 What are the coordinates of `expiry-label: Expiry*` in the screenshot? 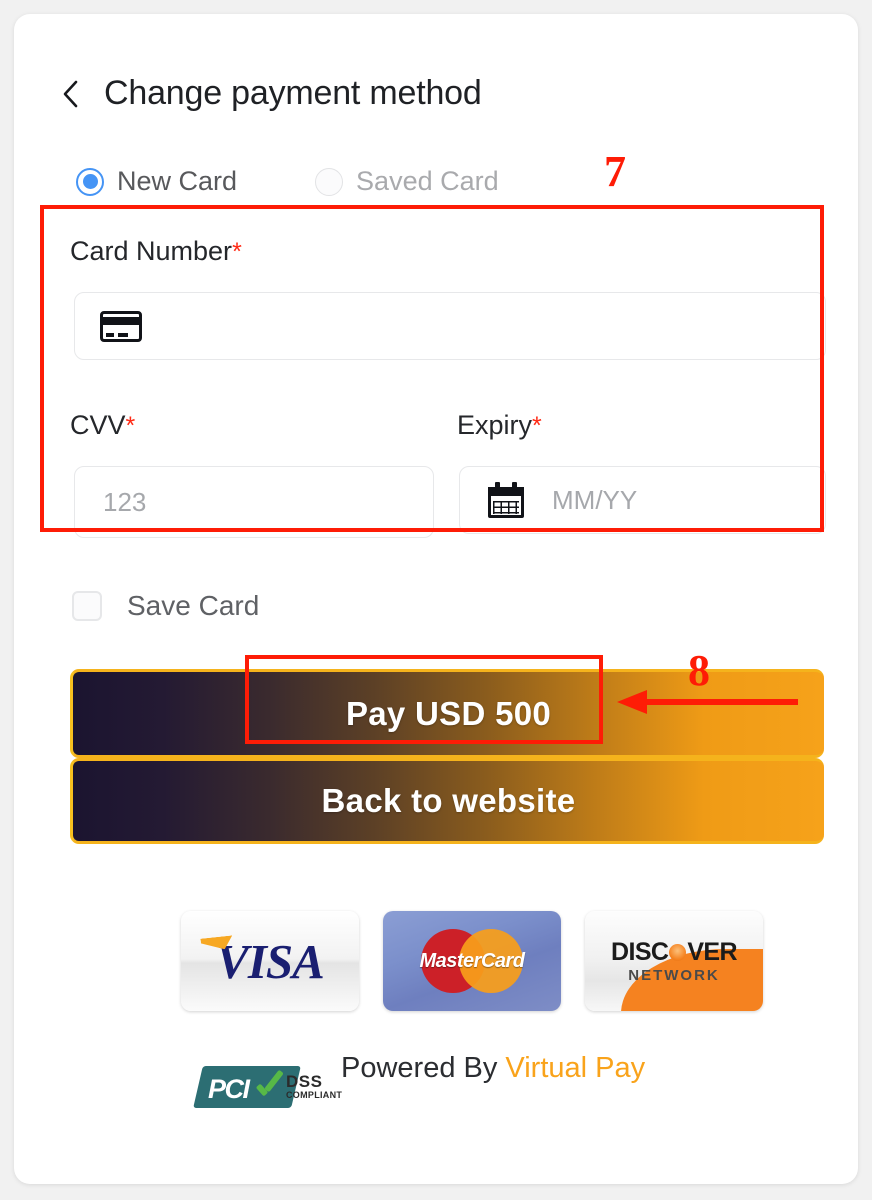 It's located at (499, 425).